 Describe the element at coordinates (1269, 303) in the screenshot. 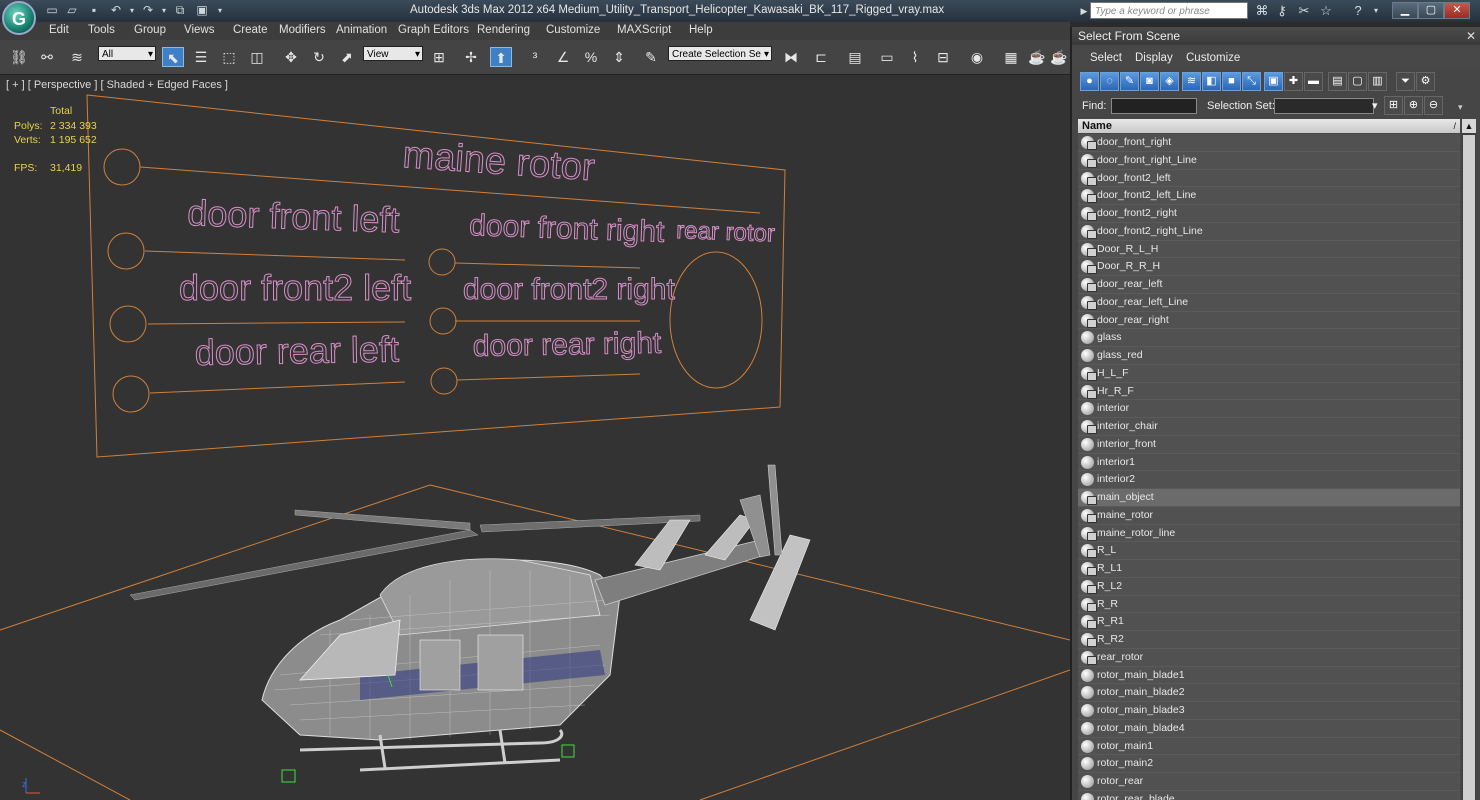

I see `list-item: door_rear_left_Line` at that location.